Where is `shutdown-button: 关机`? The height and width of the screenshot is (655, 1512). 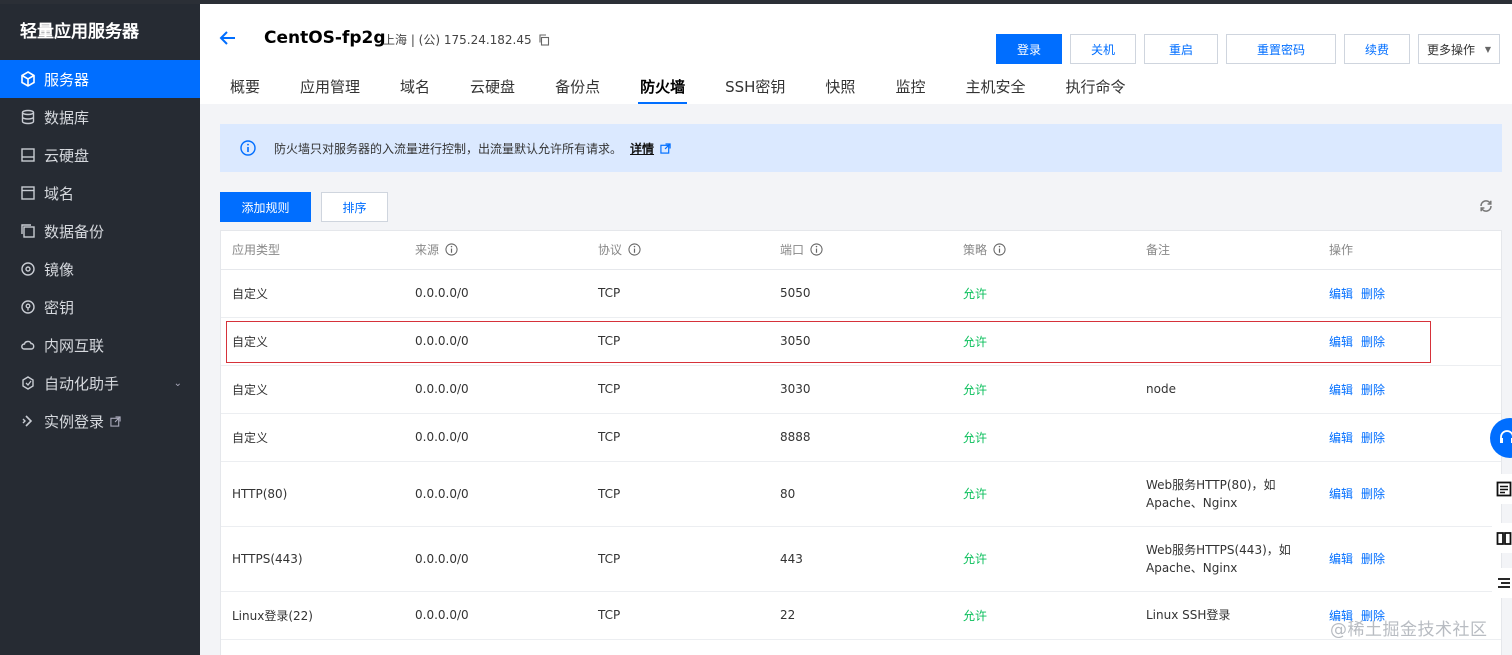 shutdown-button: 关机 is located at coordinates (1103, 49).